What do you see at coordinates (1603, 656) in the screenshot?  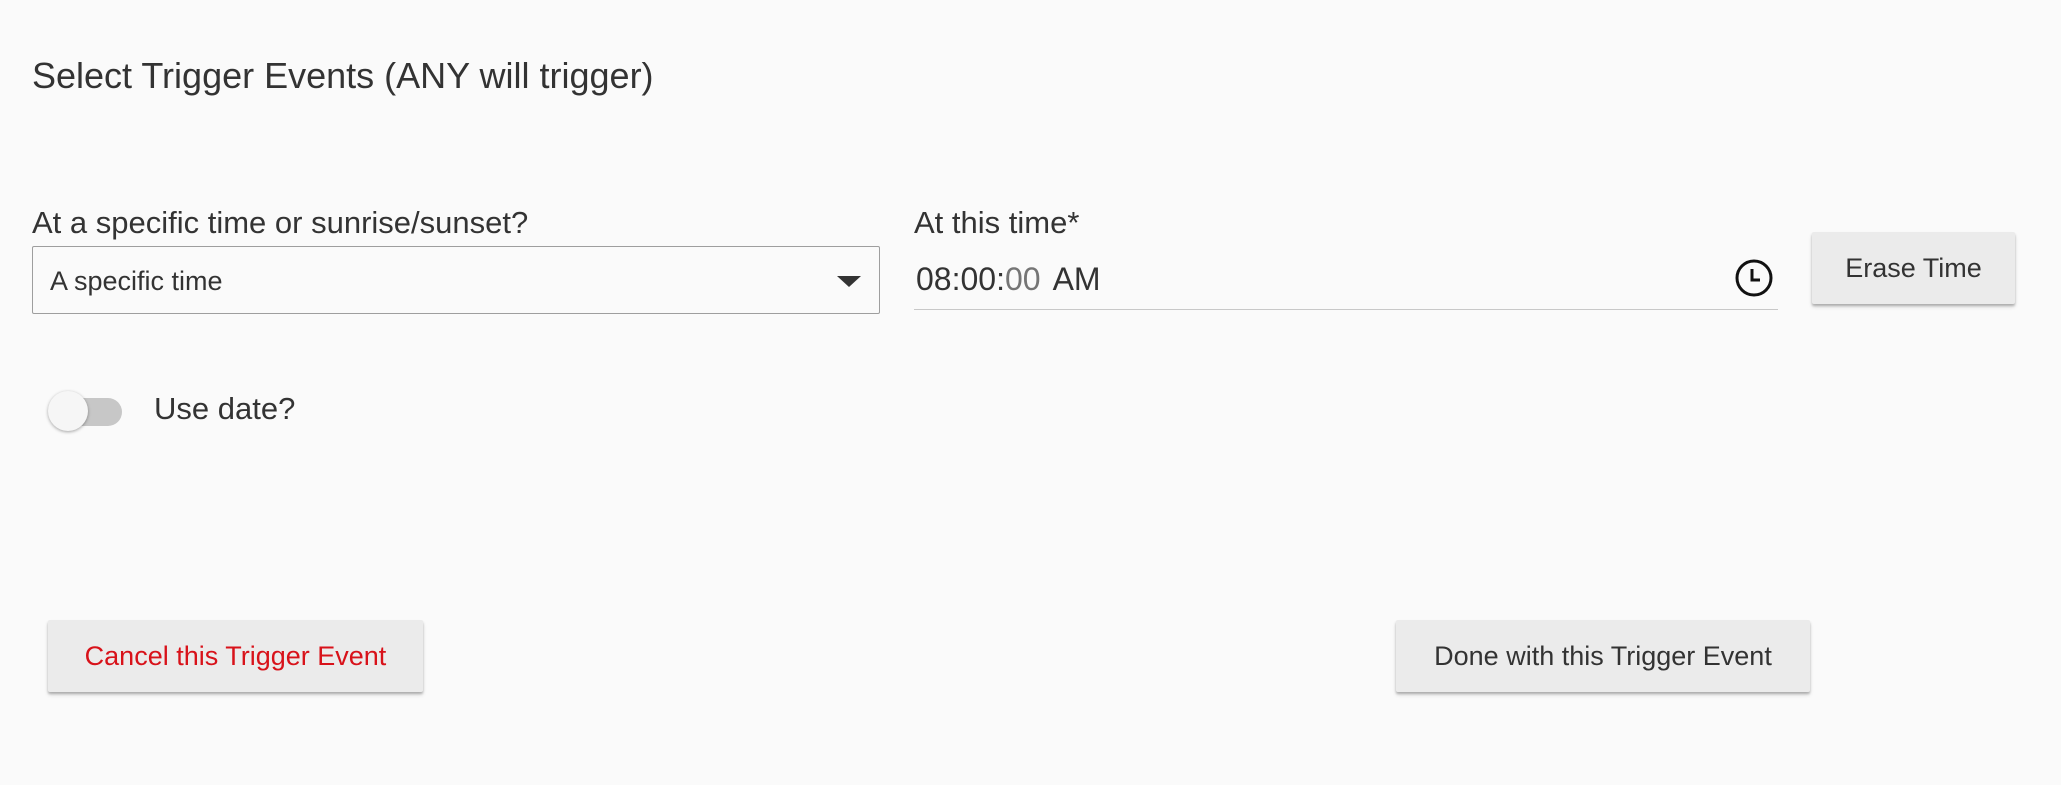 I see `done-trigger-button: Done with this Trigger Event` at bounding box center [1603, 656].